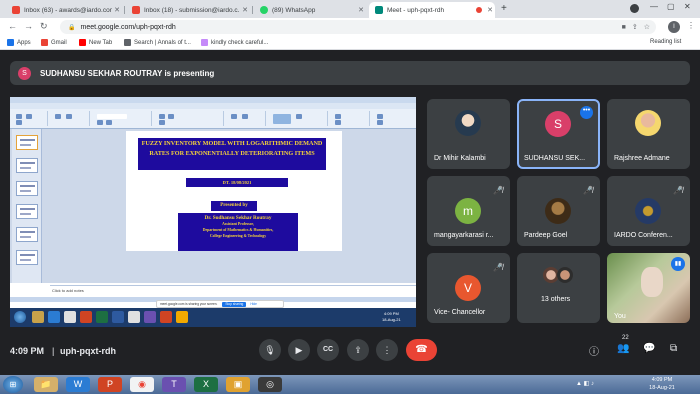 The height and width of the screenshot is (394, 700). What do you see at coordinates (142, 384) in the screenshot?
I see `chrome-icon: ◉` at bounding box center [142, 384].